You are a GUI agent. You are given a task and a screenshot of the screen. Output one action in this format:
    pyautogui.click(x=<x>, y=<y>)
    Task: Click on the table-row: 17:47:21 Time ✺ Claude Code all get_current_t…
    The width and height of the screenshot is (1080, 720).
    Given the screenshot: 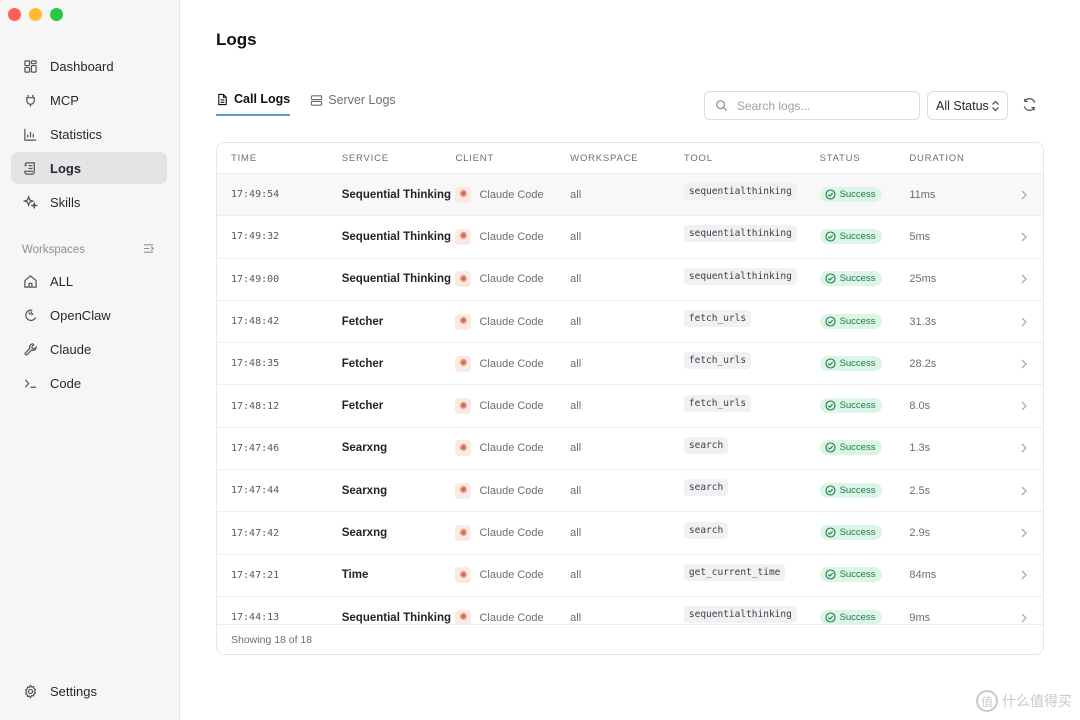 What is the action you would take?
    pyautogui.click(x=630, y=576)
    